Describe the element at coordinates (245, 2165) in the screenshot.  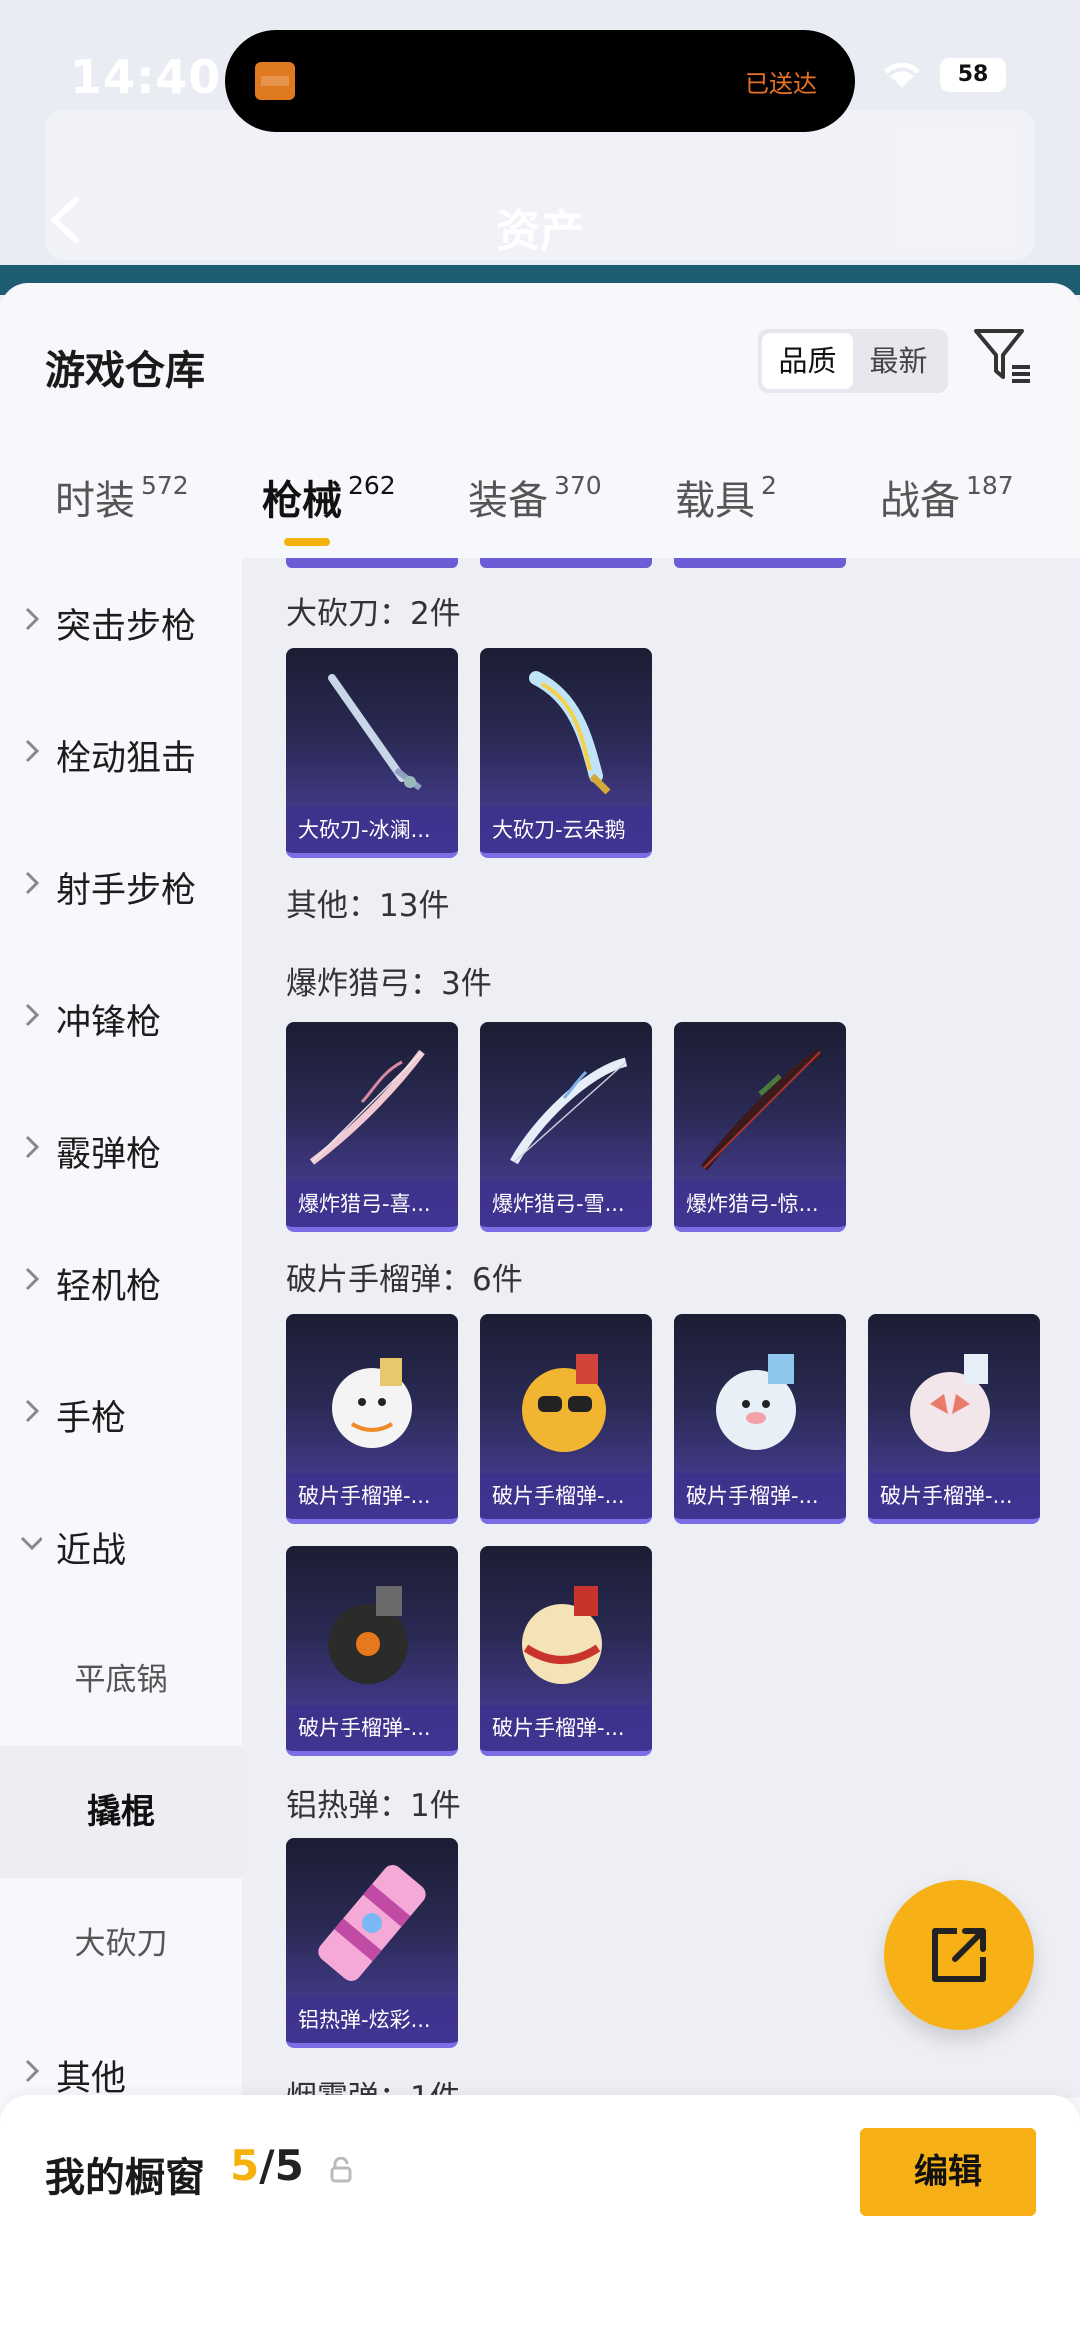
I see `showcase-current: 5` at that location.